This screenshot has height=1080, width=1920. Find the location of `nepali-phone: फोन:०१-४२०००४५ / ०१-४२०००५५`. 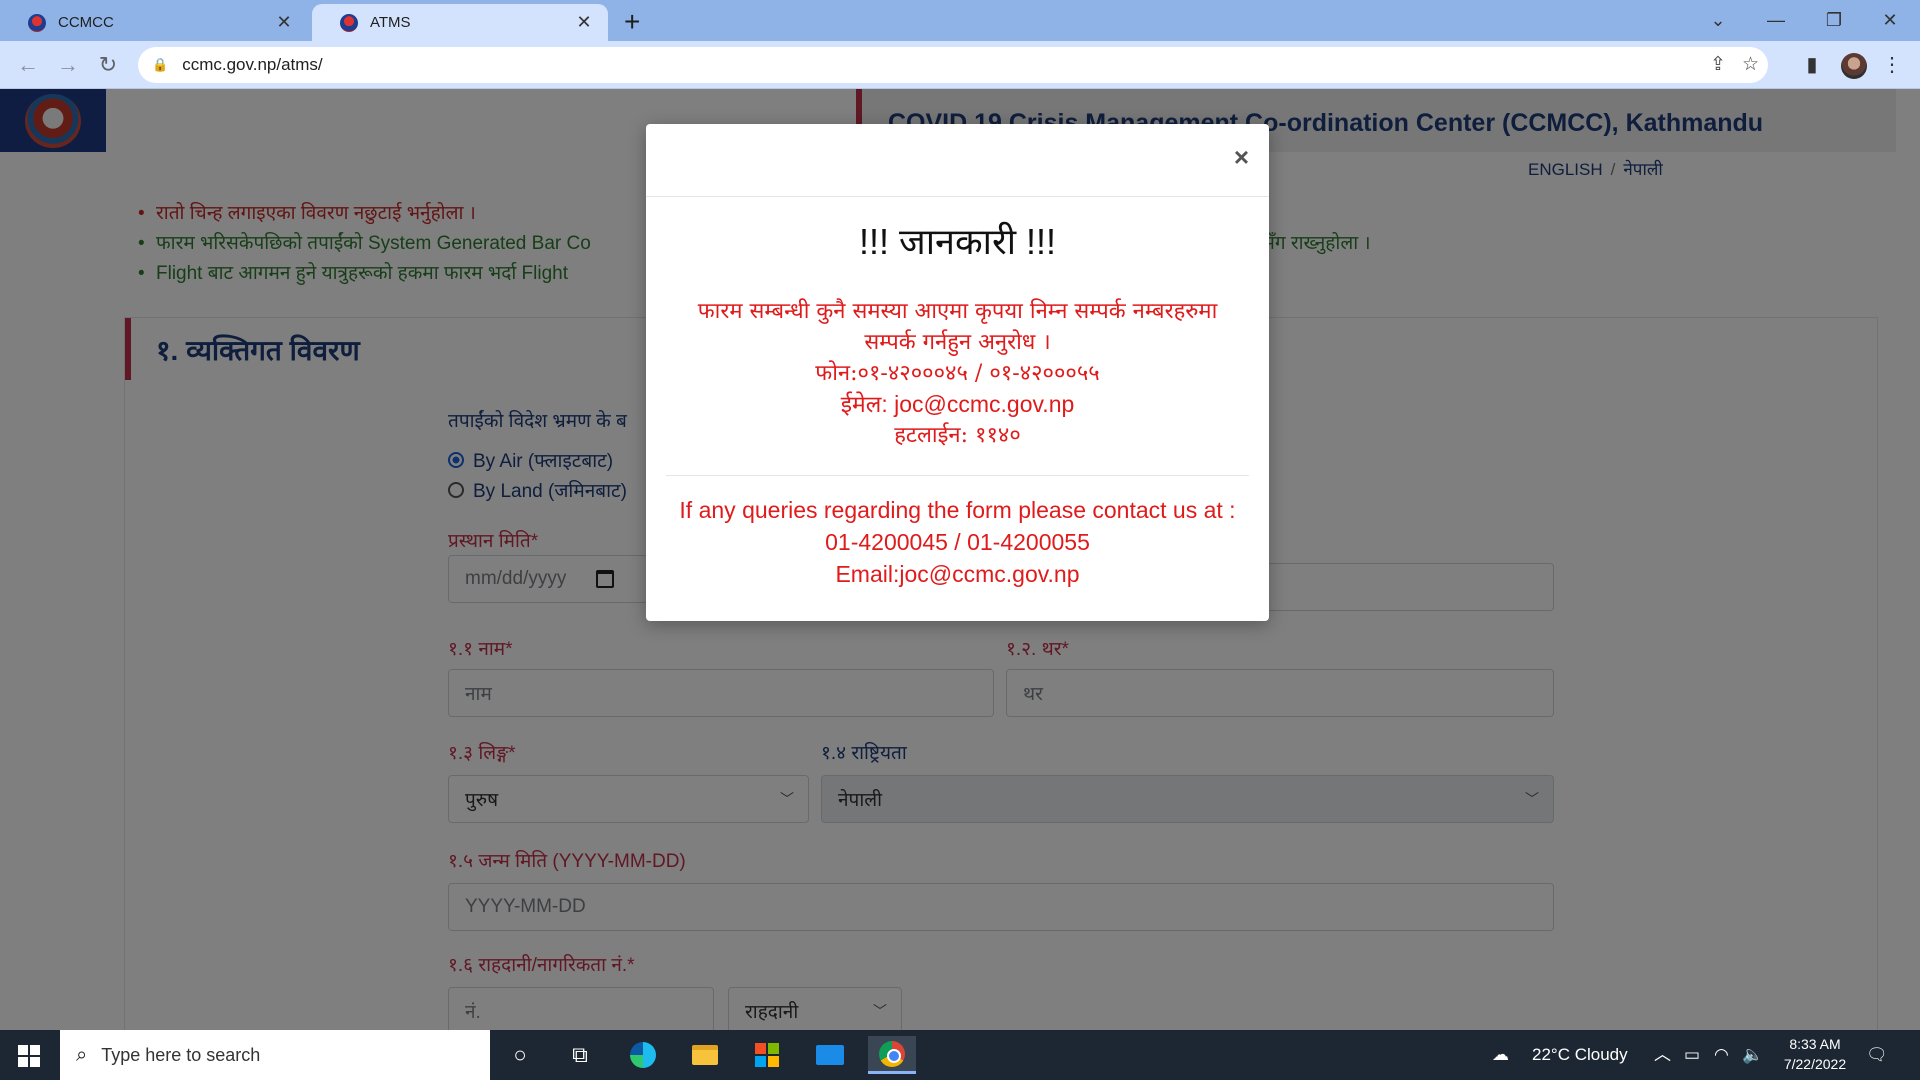

nepali-phone: फोन:०१-४२०००४५ / ०१-४२०००५५ is located at coordinates (957, 373).